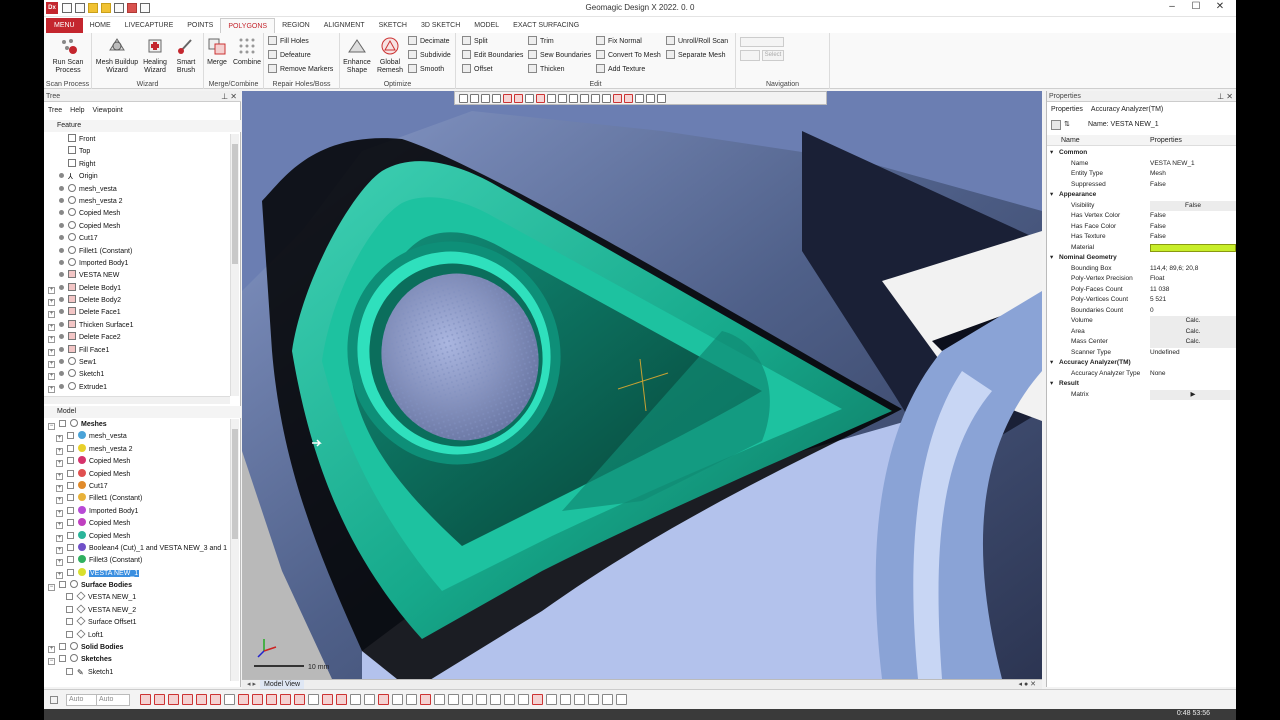 The width and height of the screenshot is (1280, 720). Describe the element at coordinates (137, 301) in the screenshot. I see `tree-item: + Delete Body2` at that location.